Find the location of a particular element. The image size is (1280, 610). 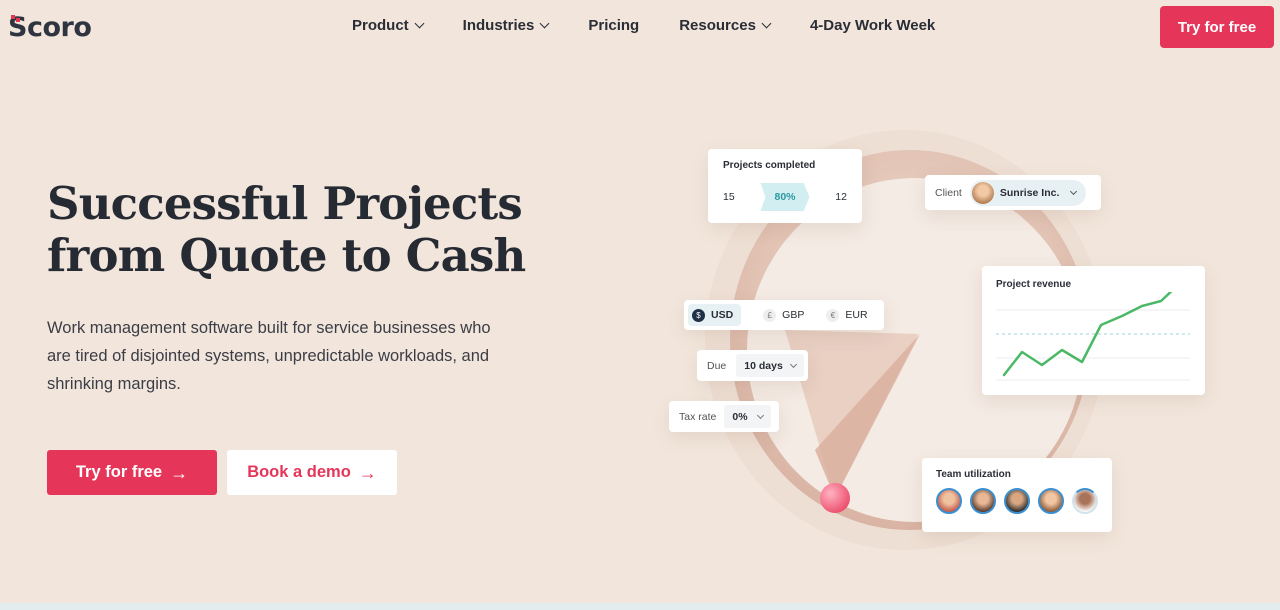

projects-completed-card: Projects completed 15 80% 12 is located at coordinates (785, 186).